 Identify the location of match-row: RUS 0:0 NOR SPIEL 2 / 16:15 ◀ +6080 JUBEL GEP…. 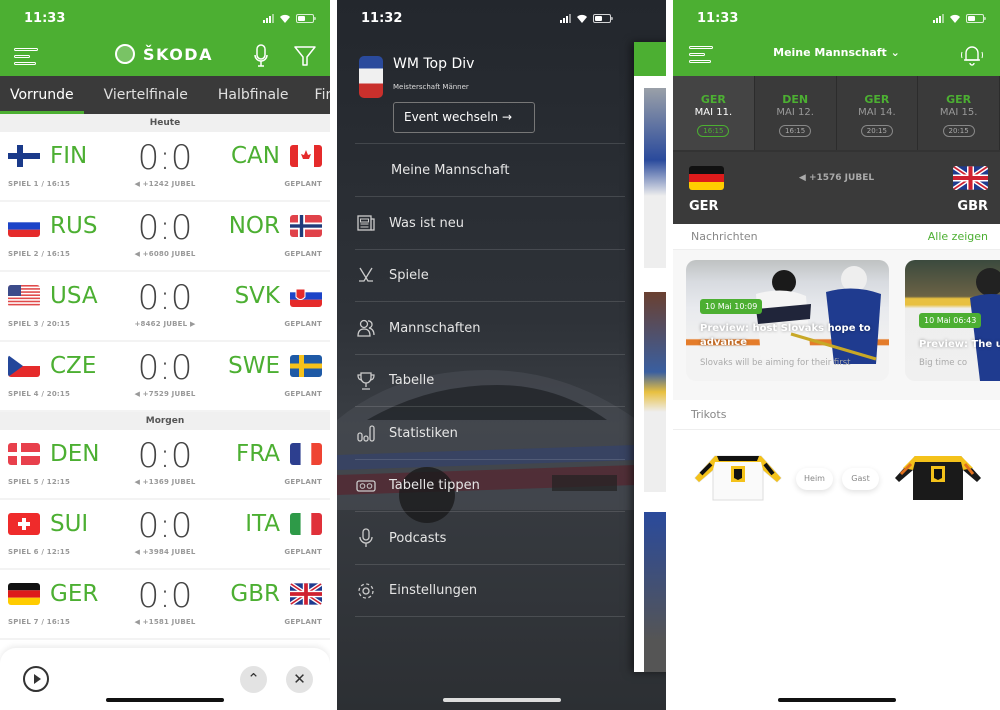
(165, 237).